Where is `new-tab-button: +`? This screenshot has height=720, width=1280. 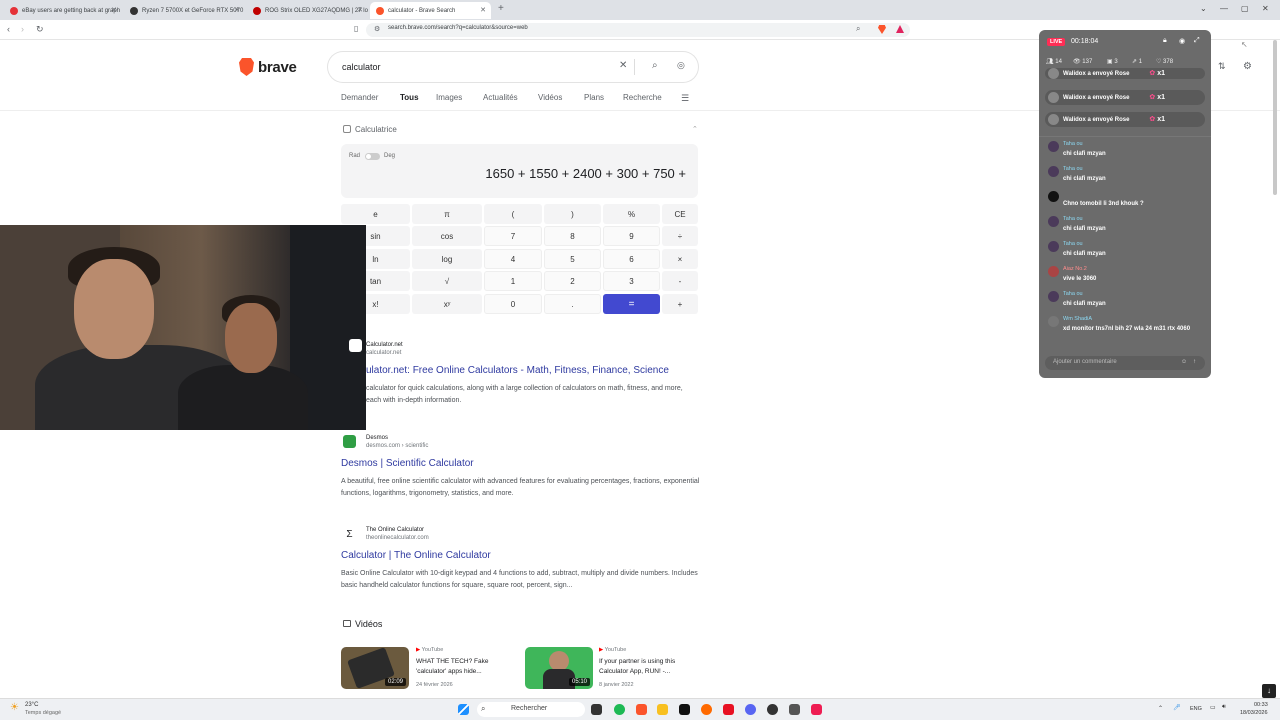
new-tab-button: + is located at coordinates (501, 8).